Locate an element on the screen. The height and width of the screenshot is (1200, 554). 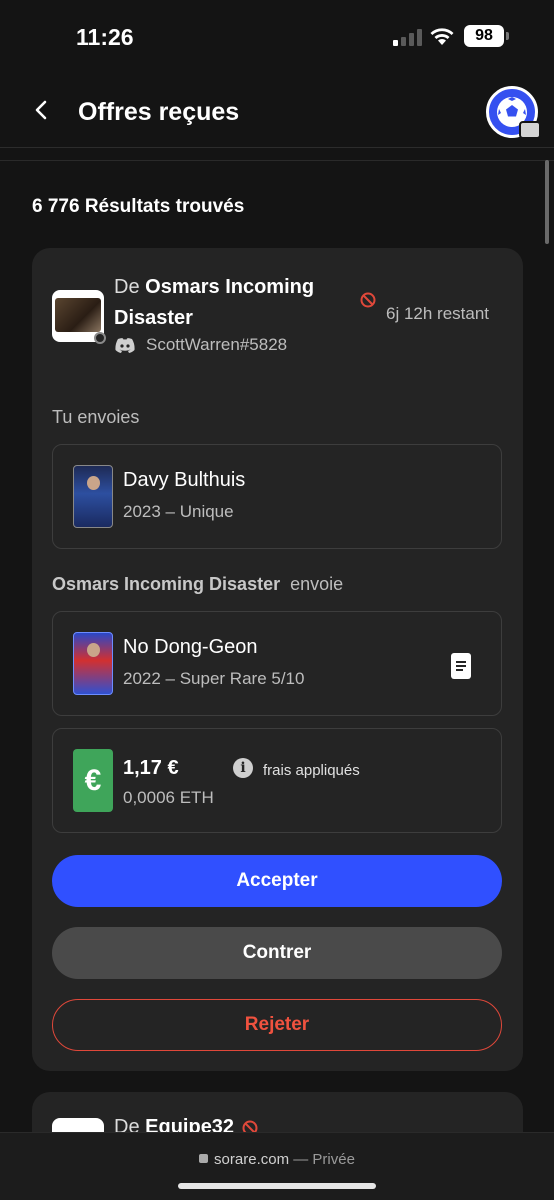
avatar is located at coordinates (513, 112).